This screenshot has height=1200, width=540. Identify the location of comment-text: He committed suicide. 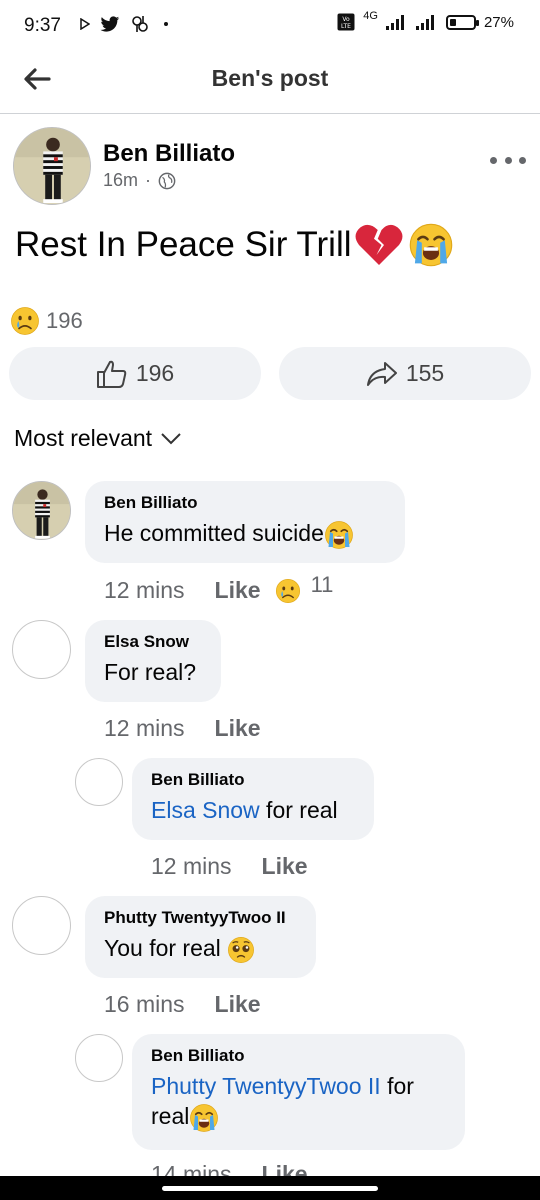
(245, 534).